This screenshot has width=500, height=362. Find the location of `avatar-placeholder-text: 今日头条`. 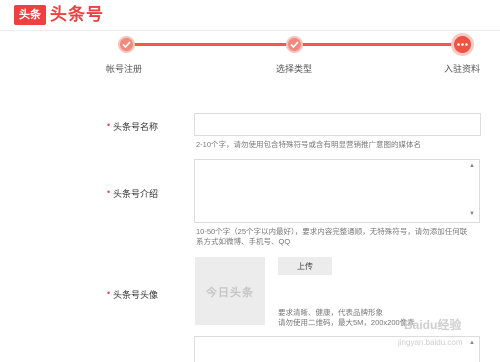

avatar-placeholder-text: 今日头条 is located at coordinates (230, 293).